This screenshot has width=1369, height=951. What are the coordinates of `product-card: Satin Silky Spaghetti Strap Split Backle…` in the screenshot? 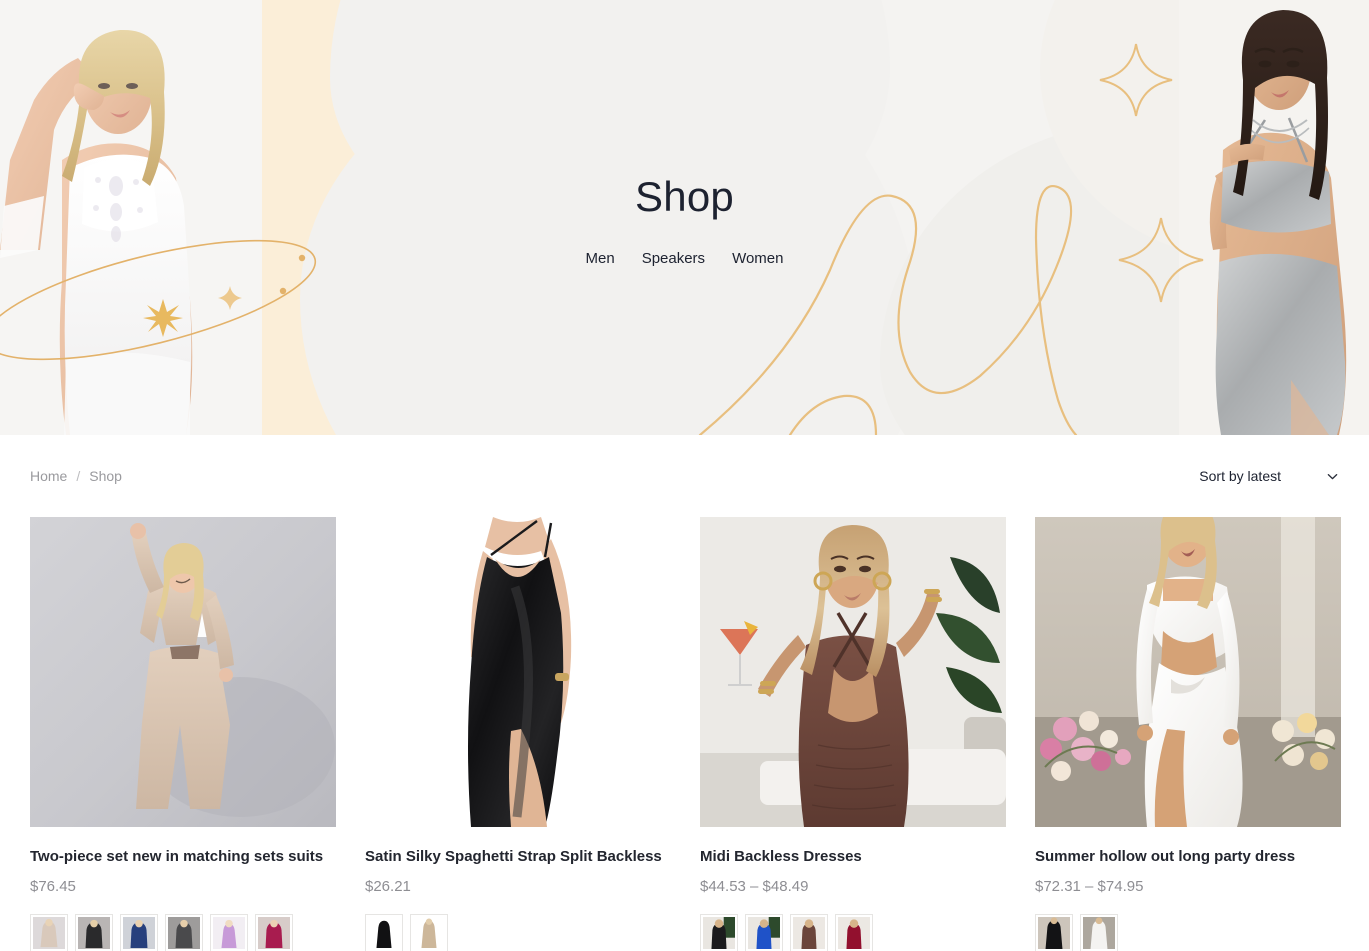 It's located at (518, 734).